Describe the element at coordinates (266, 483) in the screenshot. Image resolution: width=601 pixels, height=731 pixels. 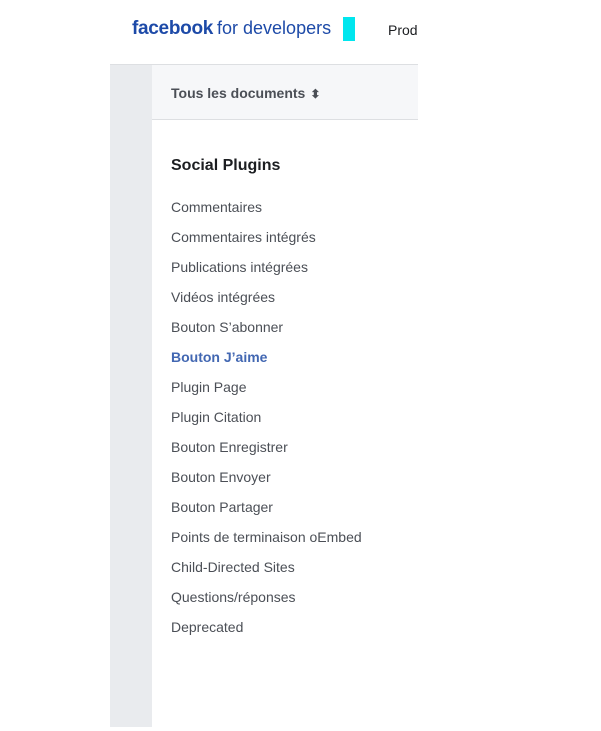
I see `sidebar-item: Bouton Envoyer` at that location.